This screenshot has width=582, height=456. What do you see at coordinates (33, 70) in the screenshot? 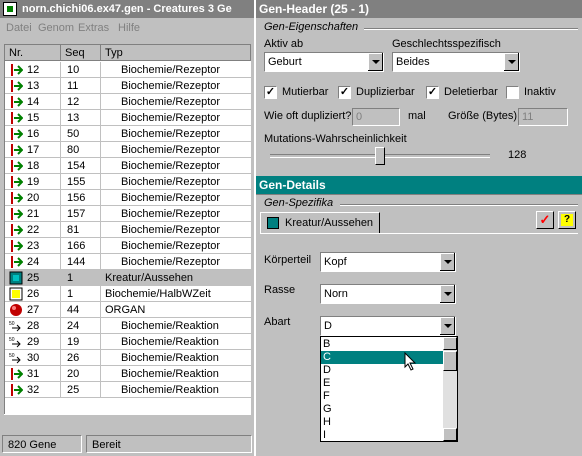
I see `cell-nr: 12` at bounding box center [33, 70].